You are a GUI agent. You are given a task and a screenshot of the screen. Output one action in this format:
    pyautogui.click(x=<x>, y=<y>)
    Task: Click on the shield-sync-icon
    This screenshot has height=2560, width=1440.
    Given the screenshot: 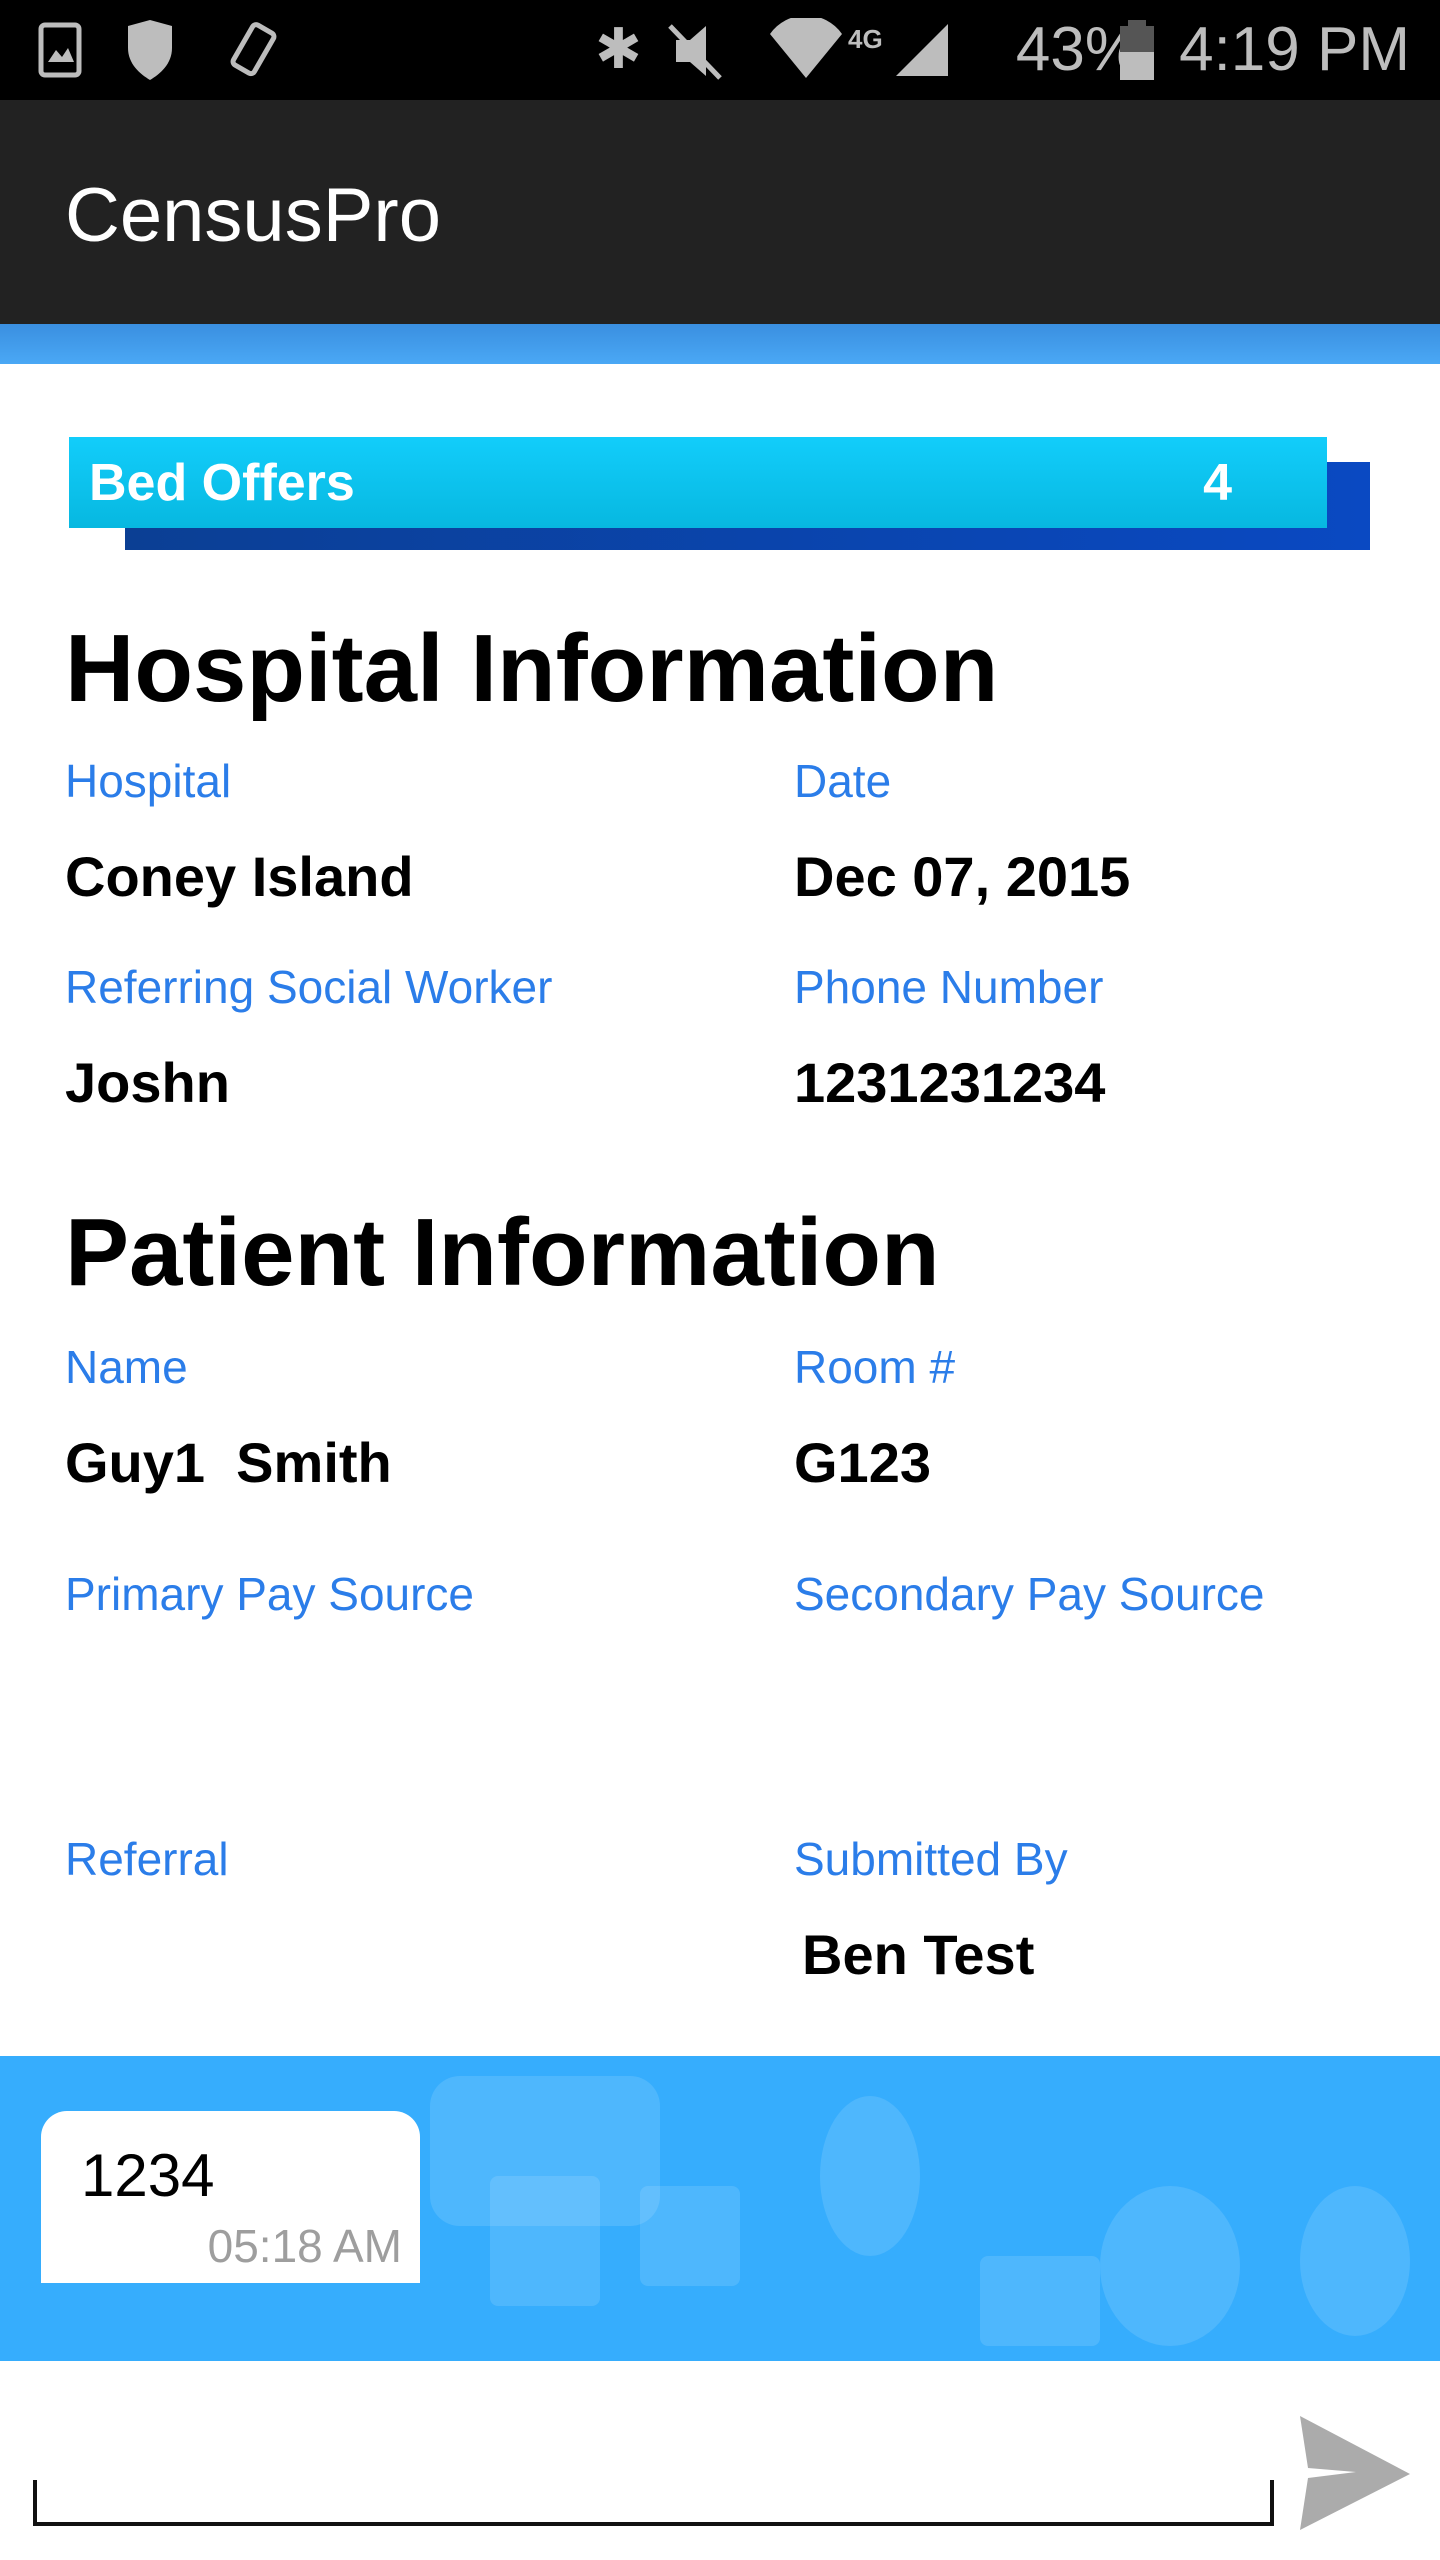 What is the action you would take?
    pyautogui.click(x=150, y=50)
    